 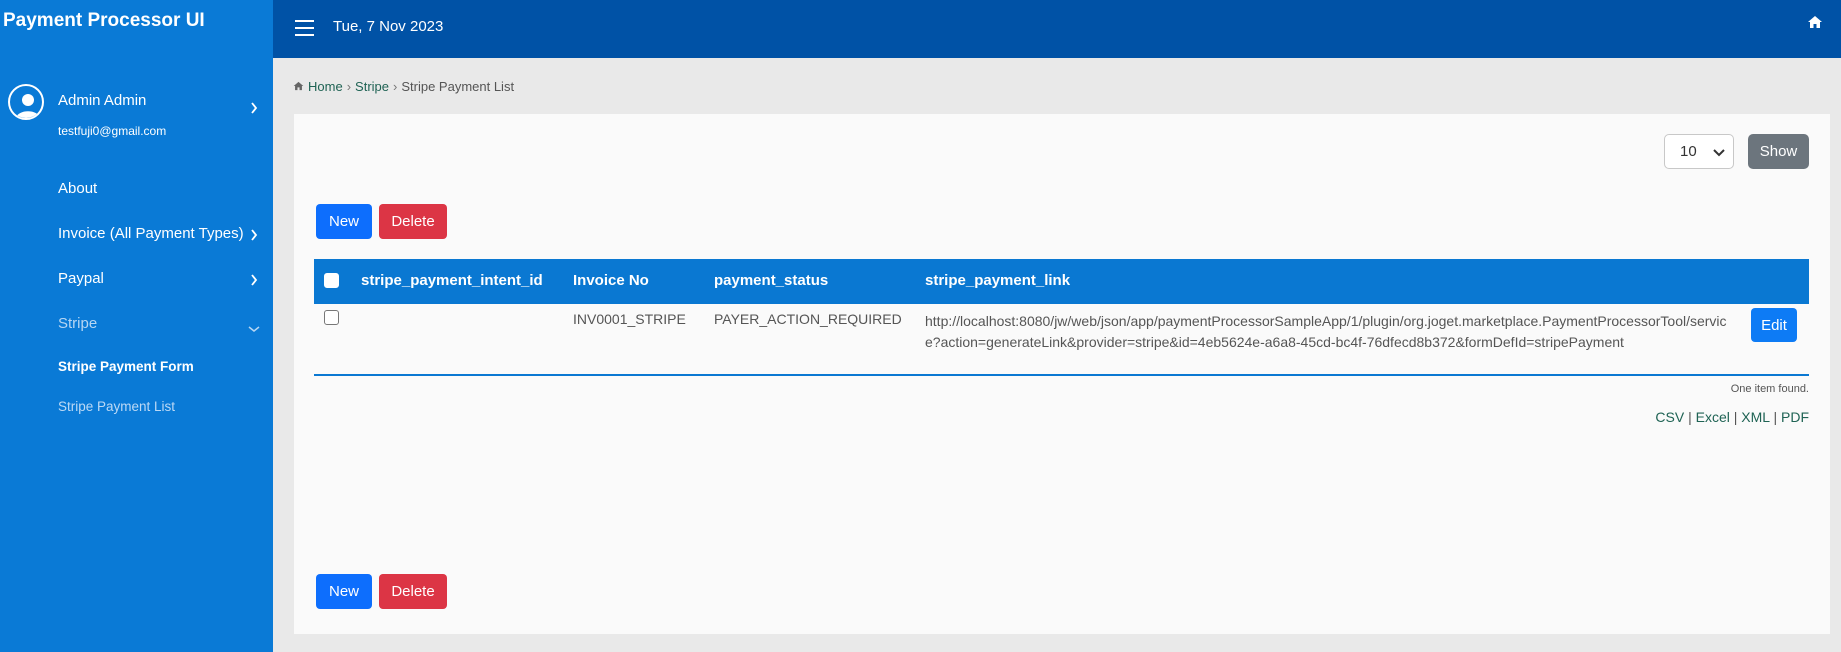 I want to click on export-csv-link: CSV, so click(x=1669, y=417).